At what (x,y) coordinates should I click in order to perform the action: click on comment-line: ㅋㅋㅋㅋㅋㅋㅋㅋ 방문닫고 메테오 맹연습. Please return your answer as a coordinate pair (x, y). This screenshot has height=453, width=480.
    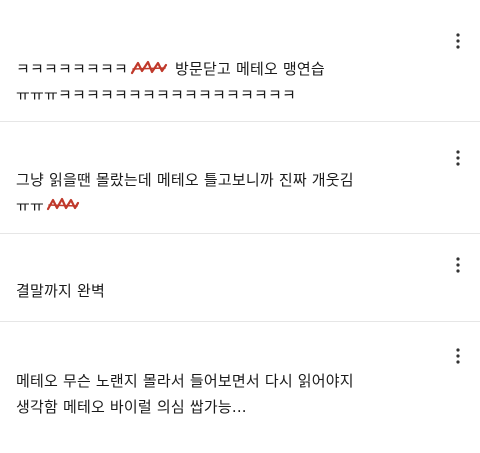
    Looking at the image, I should click on (223, 69).